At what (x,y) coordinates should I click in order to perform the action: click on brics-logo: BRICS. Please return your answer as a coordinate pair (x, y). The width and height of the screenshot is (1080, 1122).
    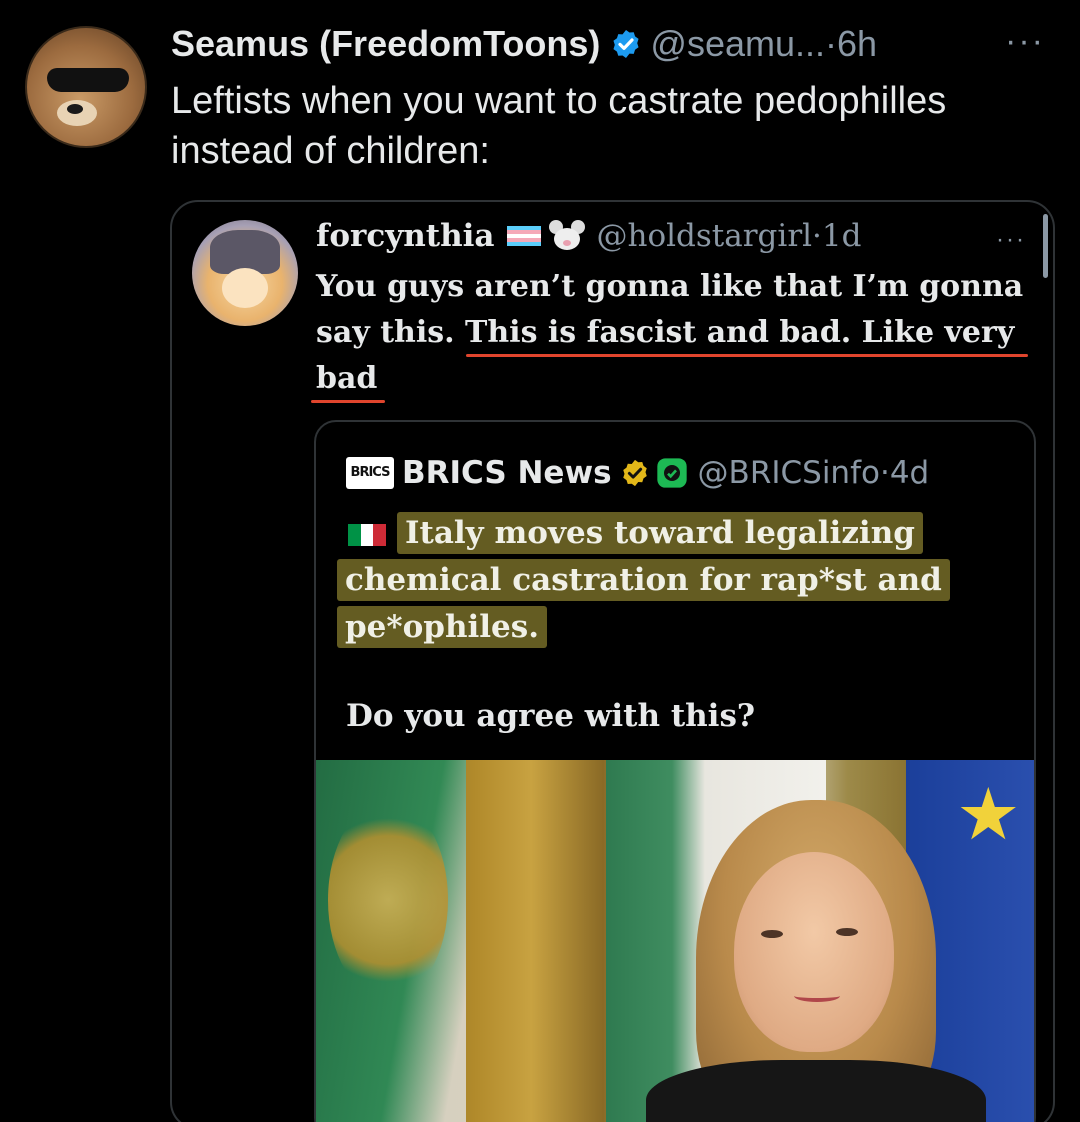
    Looking at the image, I should click on (370, 473).